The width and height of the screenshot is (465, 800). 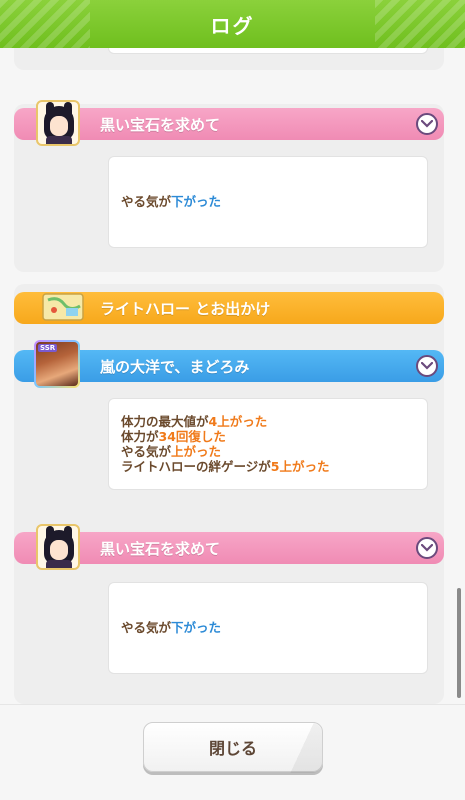 What do you see at coordinates (194, 421) in the screenshot?
I see `event-result-line: 体力の最大値が4上がった` at bounding box center [194, 421].